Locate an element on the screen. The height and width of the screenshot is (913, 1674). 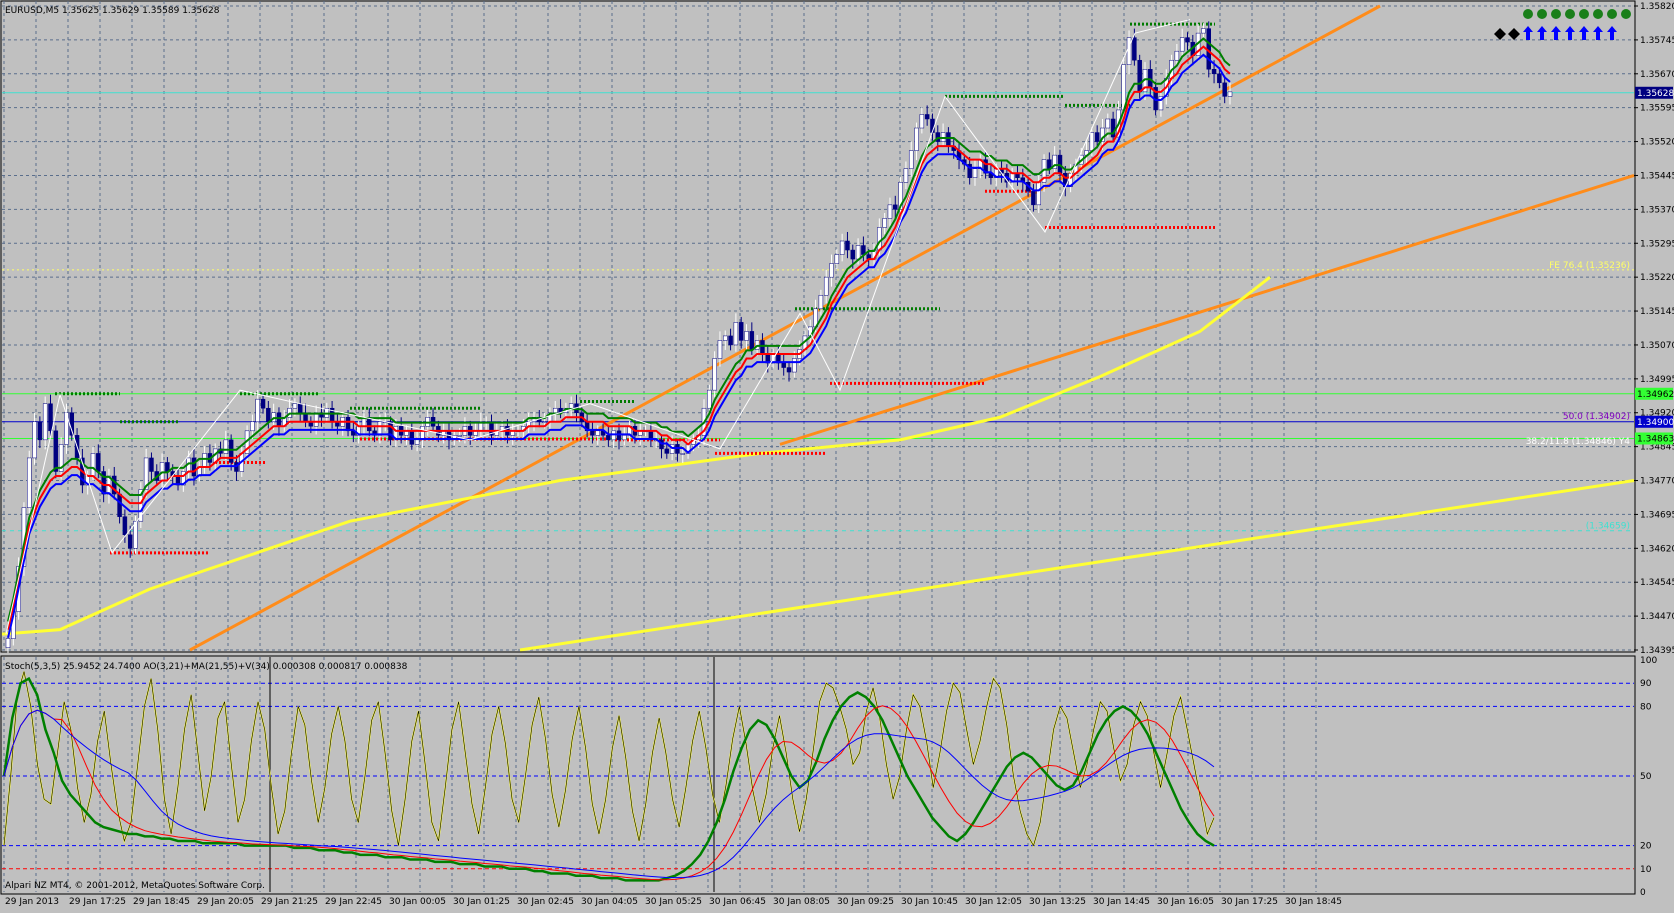
time-tick-label: 30 Jan 01:25 is located at coordinates (481, 902).